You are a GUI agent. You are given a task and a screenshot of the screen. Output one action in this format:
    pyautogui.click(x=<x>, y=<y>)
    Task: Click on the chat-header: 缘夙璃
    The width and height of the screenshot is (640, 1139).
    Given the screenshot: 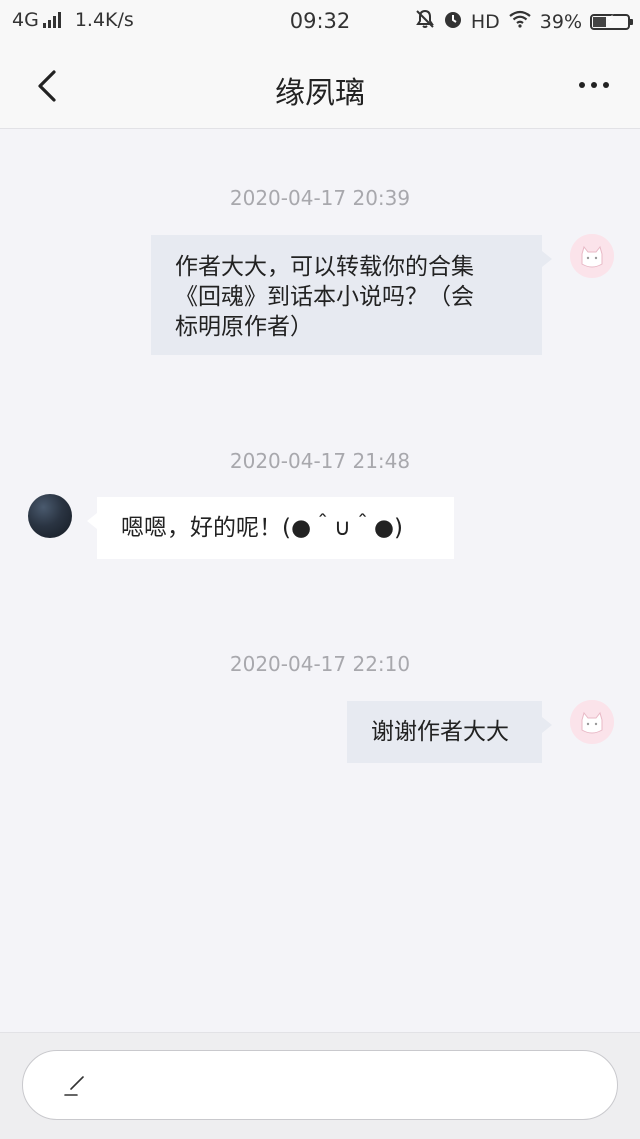 What is the action you would take?
    pyautogui.click(x=320, y=86)
    